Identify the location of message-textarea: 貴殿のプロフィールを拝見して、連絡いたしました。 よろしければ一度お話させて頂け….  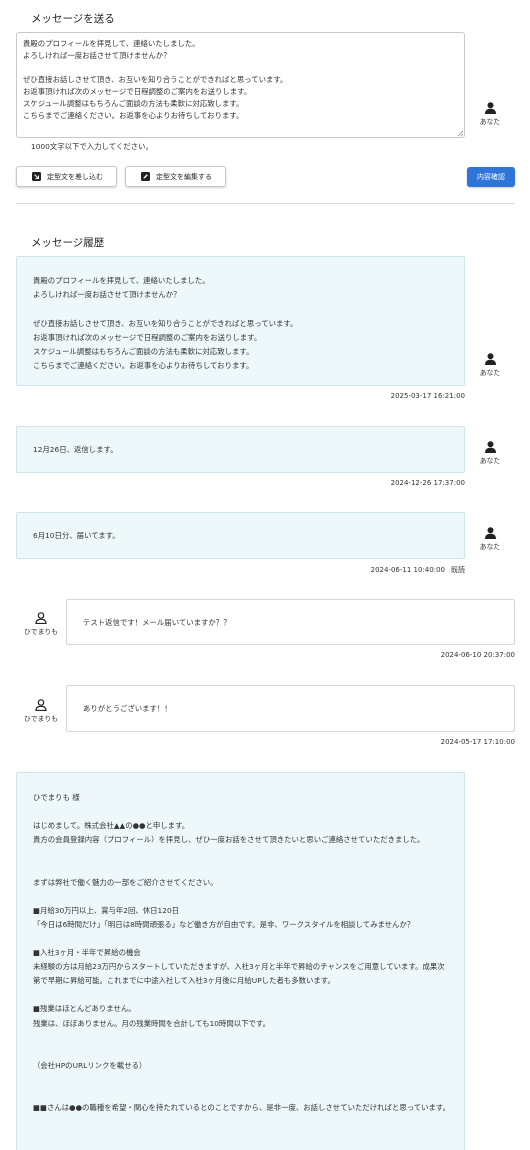
(240, 85).